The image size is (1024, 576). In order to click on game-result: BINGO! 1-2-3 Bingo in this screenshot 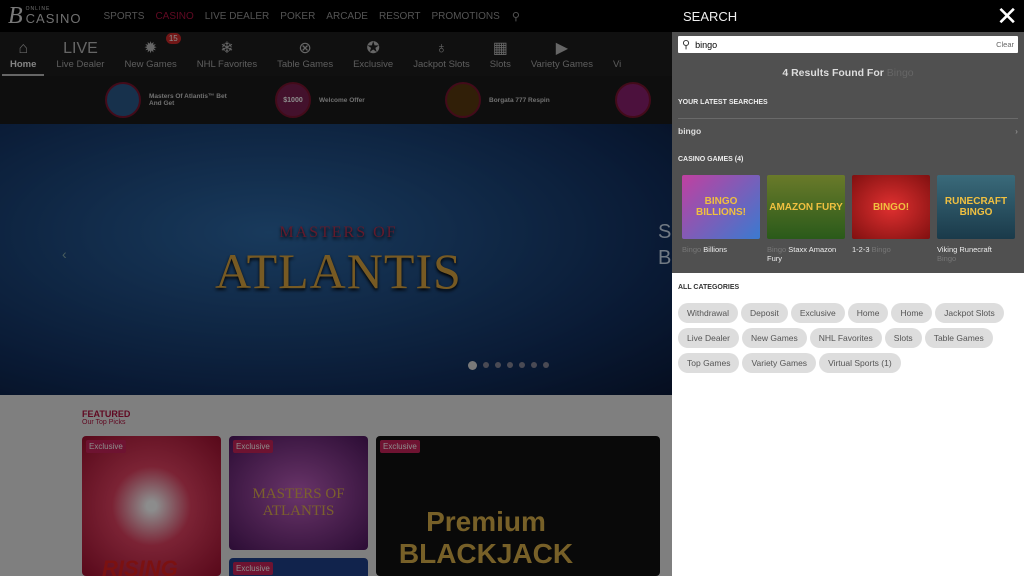, I will do `click(891, 219)`.